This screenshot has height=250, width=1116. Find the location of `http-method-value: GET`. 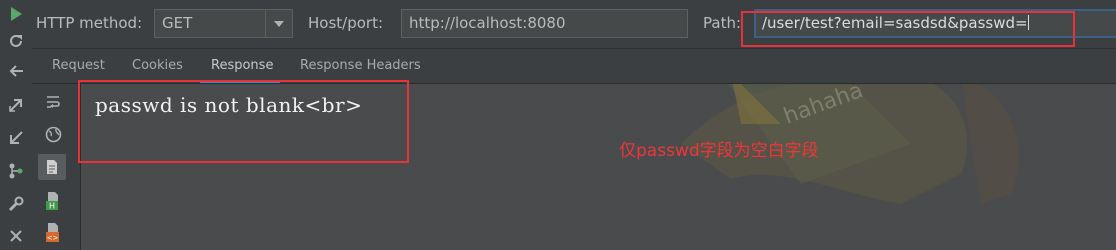

http-method-value: GET is located at coordinates (177, 23).